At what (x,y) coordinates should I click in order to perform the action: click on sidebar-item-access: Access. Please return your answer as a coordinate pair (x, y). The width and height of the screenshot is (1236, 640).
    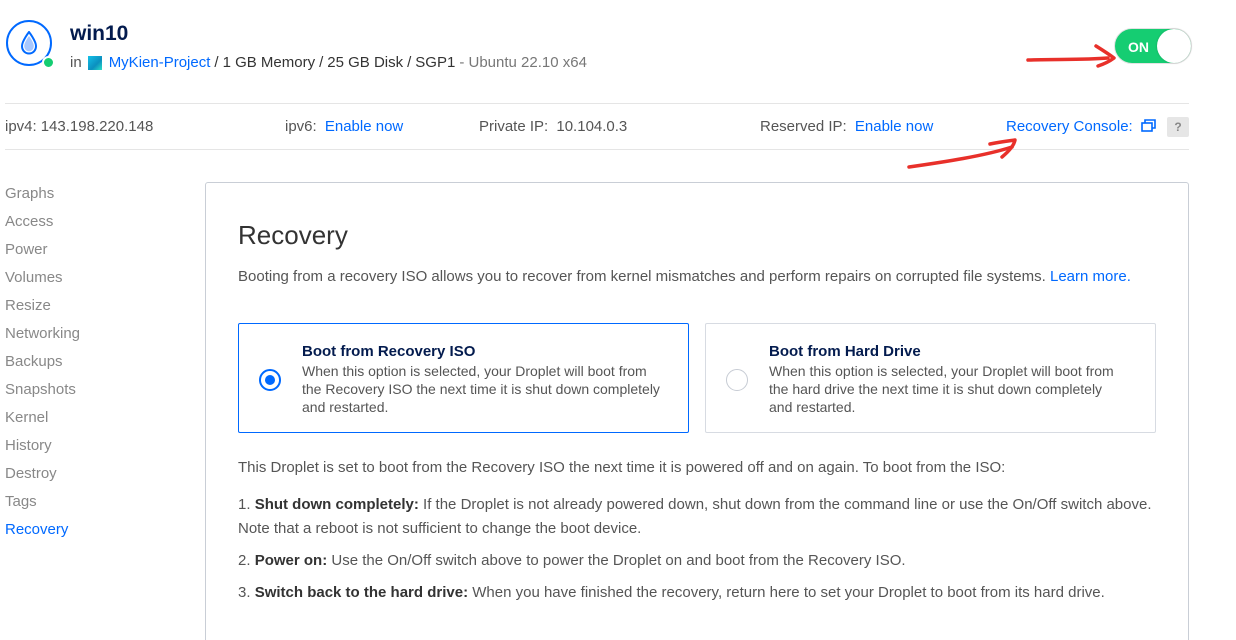
    Looking at the image, I should click on (95, 226).